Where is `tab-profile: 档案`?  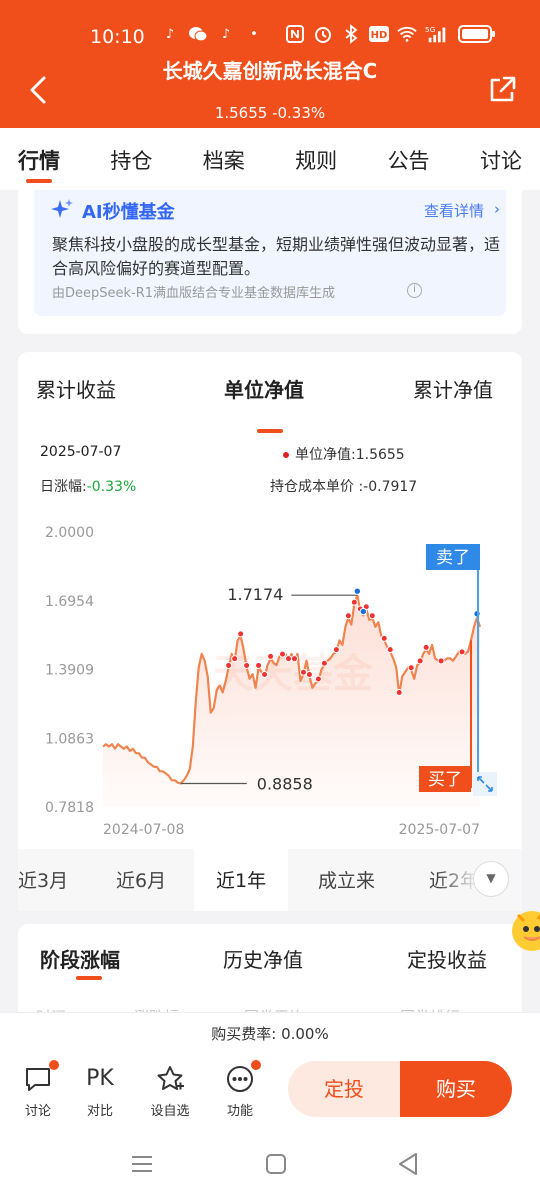
tab-profile: 档案 is located at coordinates (224, 159).